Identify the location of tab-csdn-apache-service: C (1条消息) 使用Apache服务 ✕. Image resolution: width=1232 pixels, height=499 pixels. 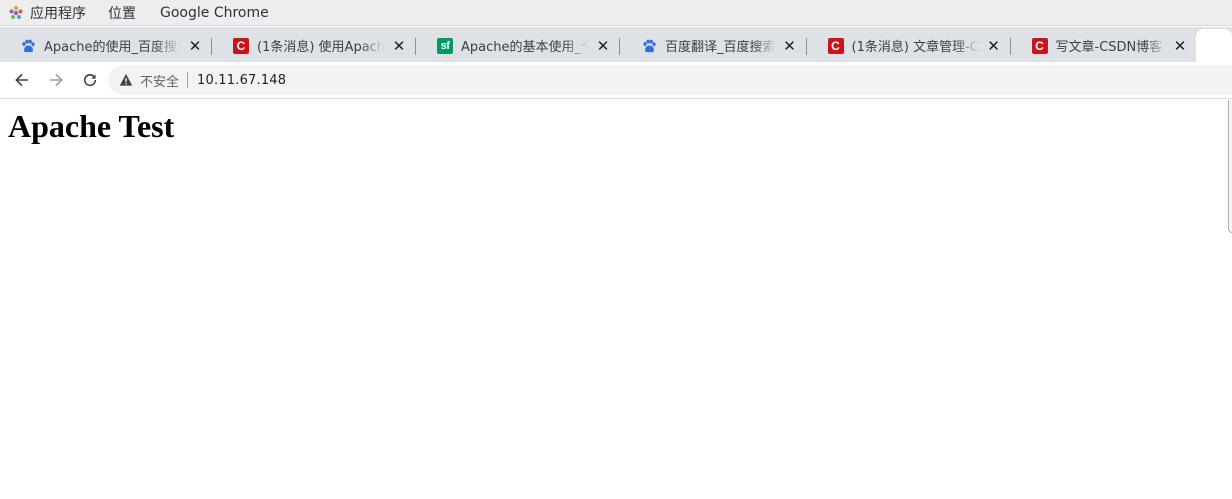
(313, 45).